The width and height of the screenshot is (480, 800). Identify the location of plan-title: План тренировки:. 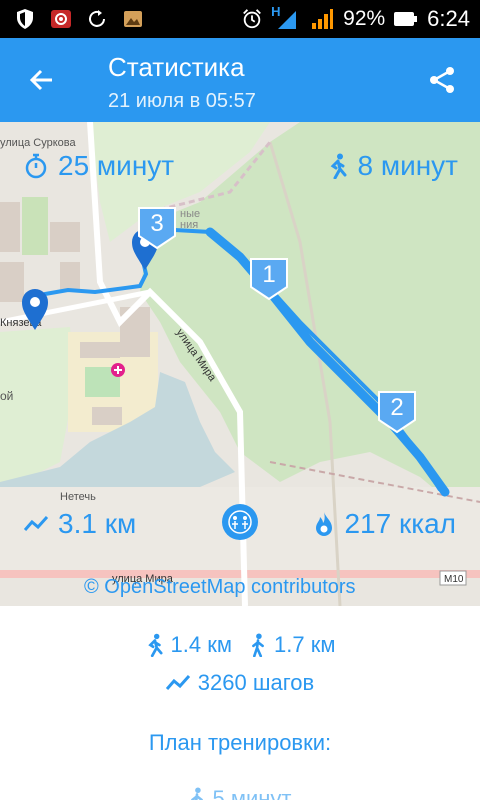
(240, 742).